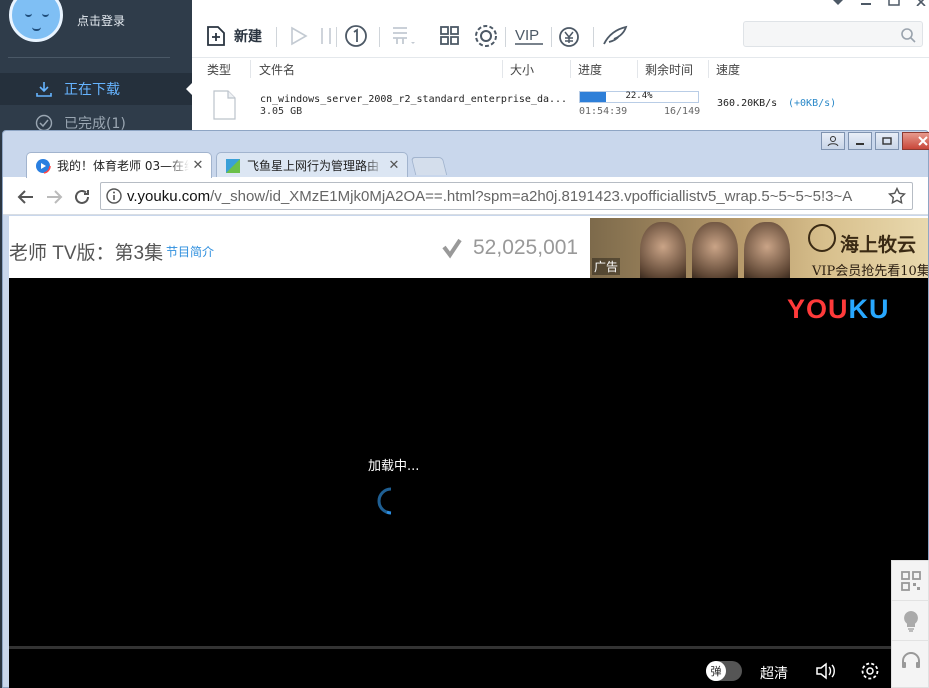 This screenshot has width=929, height=688. I want to click on column-progress: 进度, so click(590, 69).